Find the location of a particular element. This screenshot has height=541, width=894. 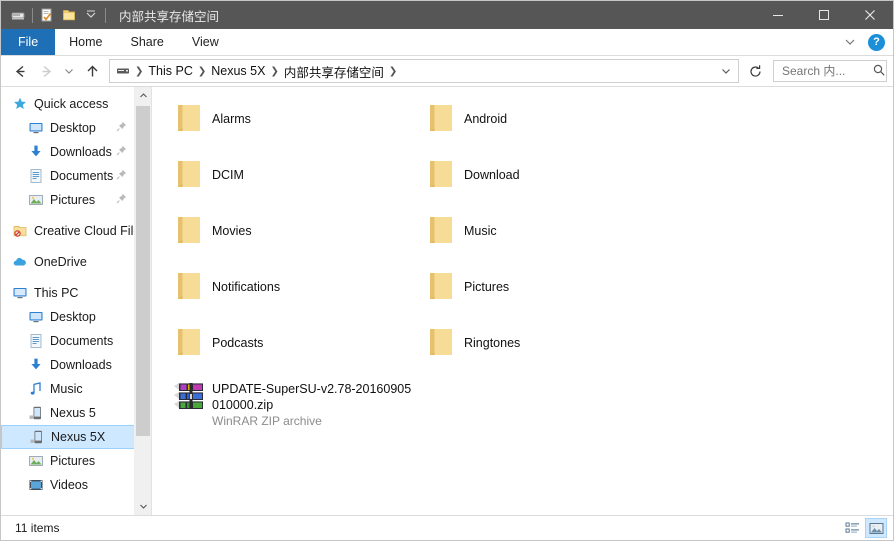

sidebar-label: Nexus 5 is located at coordinates (73, 413).